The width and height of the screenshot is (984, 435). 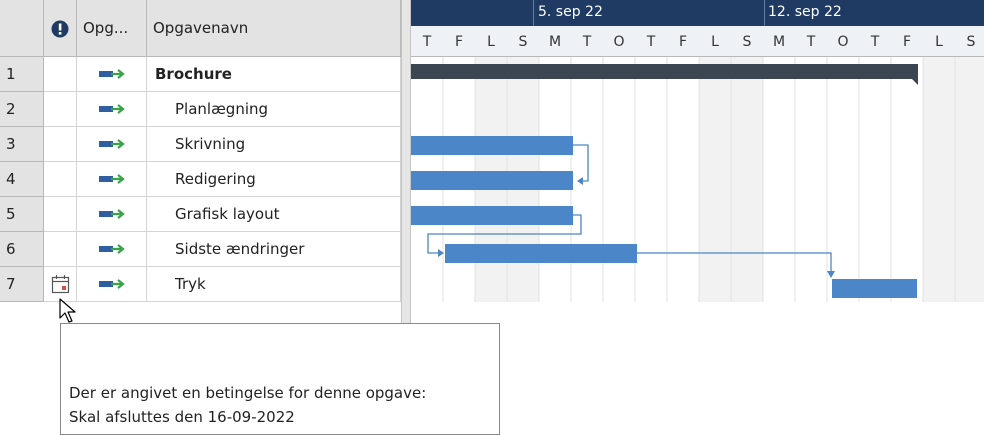 What do you see at coordinates (274, 144) in the screenshot?
I see `task-name-cell: Skrivning` at bounding box center [274, 144].